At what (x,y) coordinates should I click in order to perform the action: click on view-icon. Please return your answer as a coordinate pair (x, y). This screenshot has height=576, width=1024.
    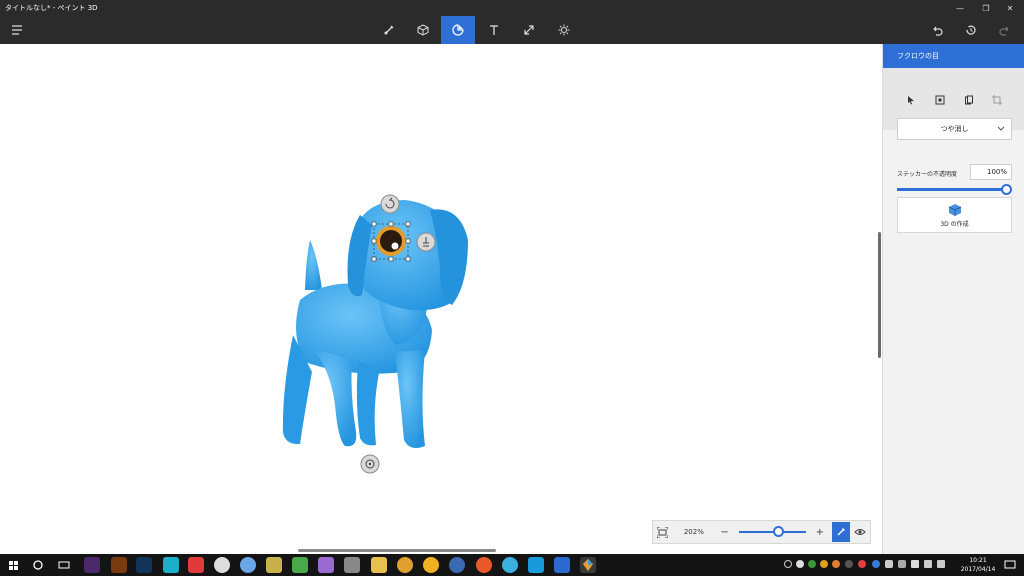
    Looking at the image, I should click on (860, 532).